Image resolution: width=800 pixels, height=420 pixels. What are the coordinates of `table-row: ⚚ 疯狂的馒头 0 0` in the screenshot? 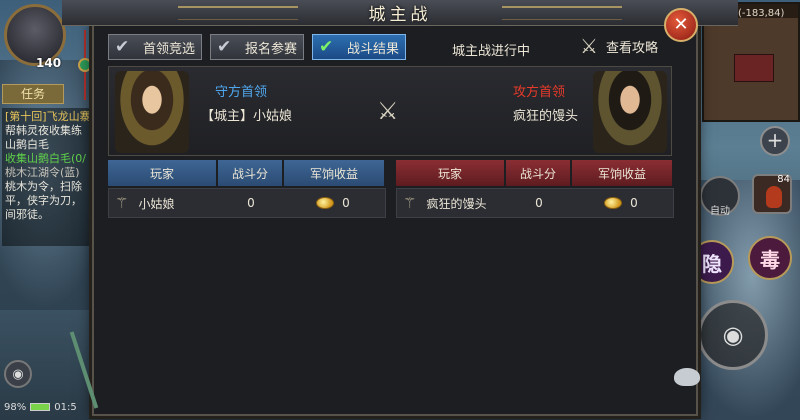 It's located at (535, 203).